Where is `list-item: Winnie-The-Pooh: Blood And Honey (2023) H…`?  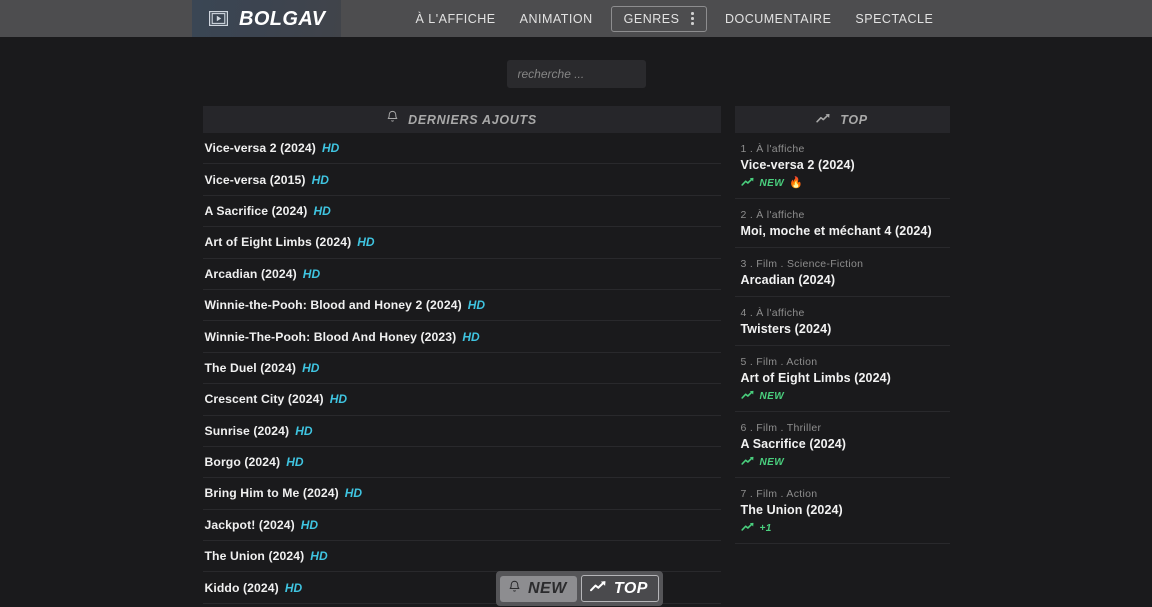
list-item: Winnie-The-Pooh: Blood And Honey (2023) H… is located at coordinates (461, 337).